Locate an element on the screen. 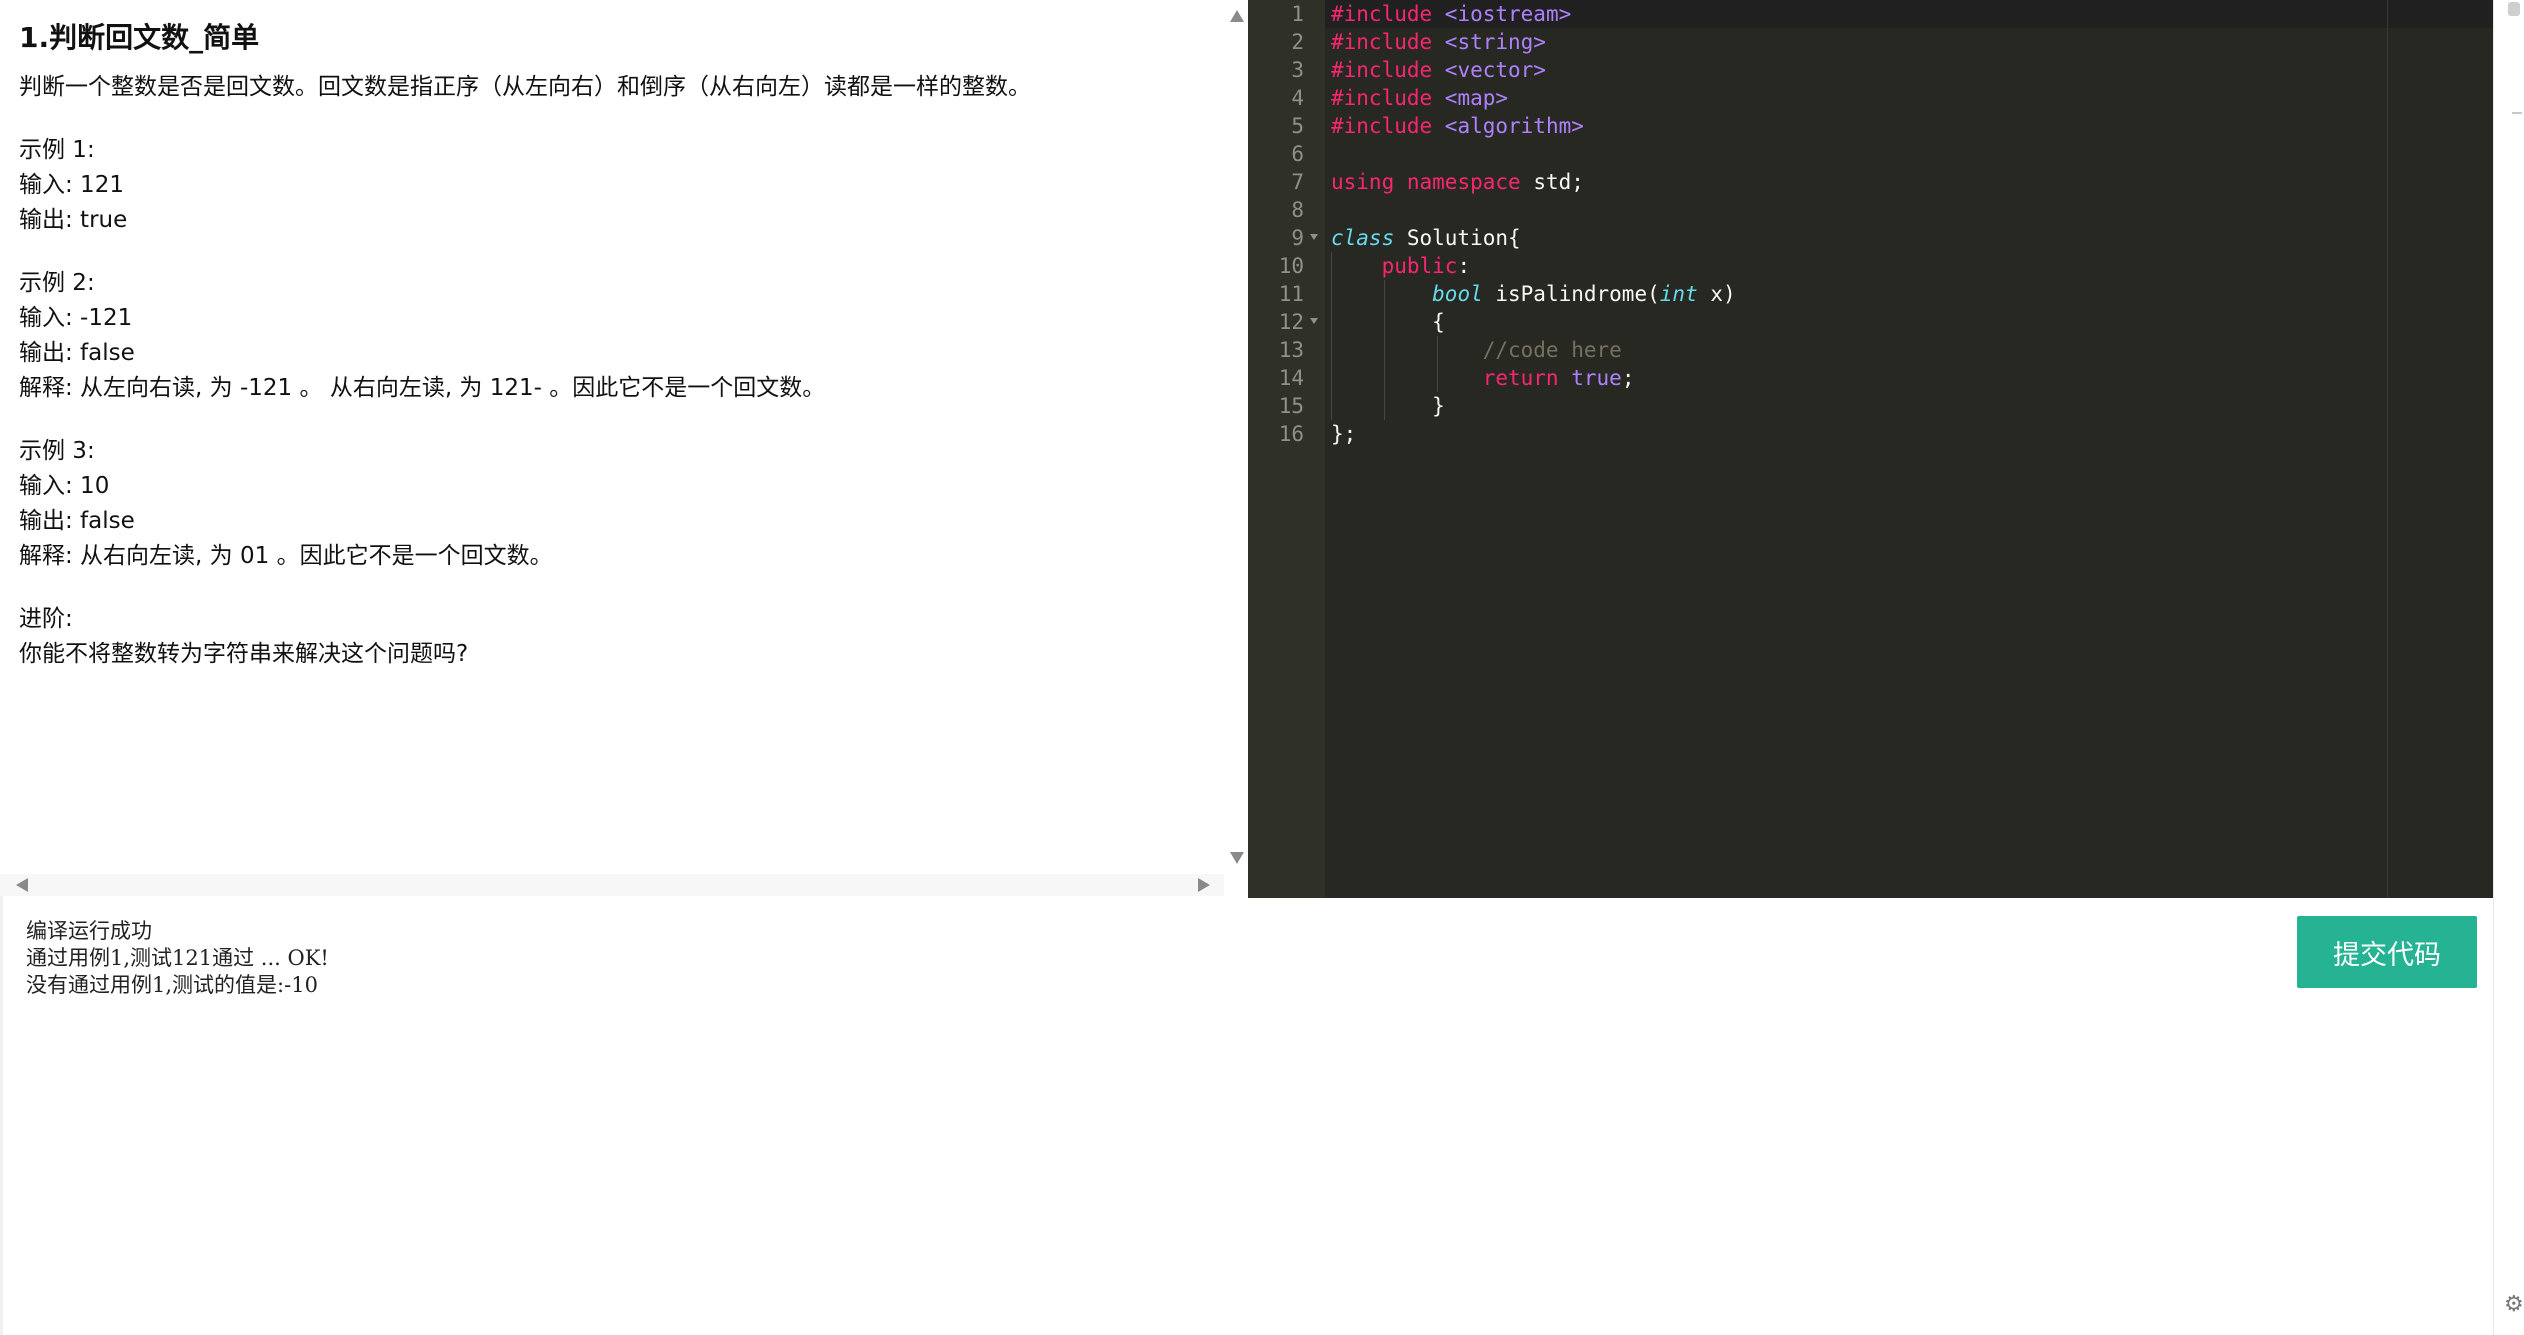  code-text: }; is located at coordinates (1344, 434).